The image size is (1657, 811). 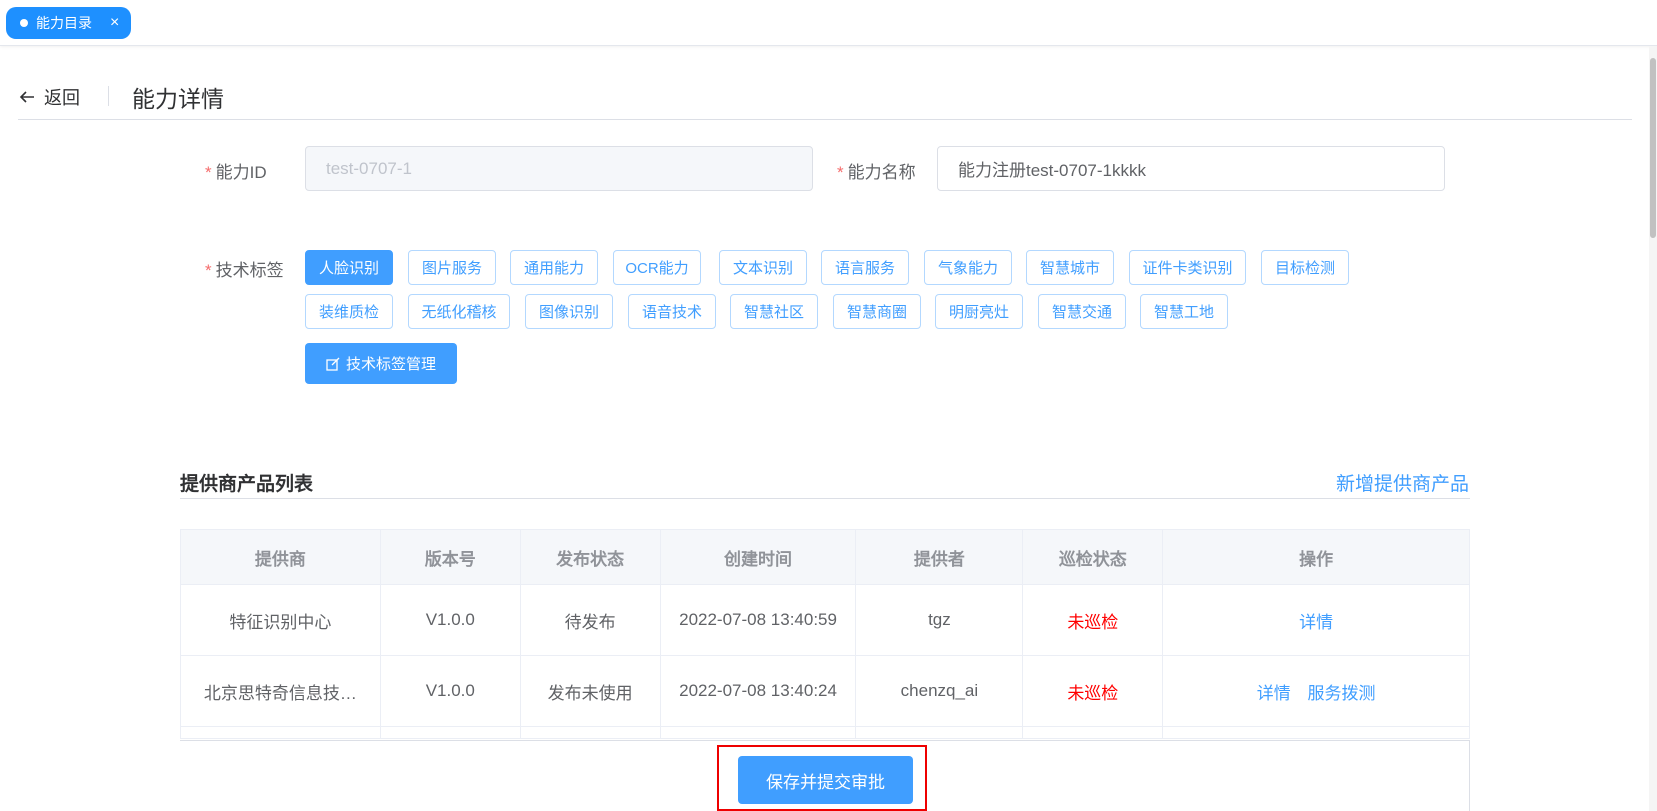 I want to click on tag-image-recognition: 图像识别, so click(x=569, y=311).